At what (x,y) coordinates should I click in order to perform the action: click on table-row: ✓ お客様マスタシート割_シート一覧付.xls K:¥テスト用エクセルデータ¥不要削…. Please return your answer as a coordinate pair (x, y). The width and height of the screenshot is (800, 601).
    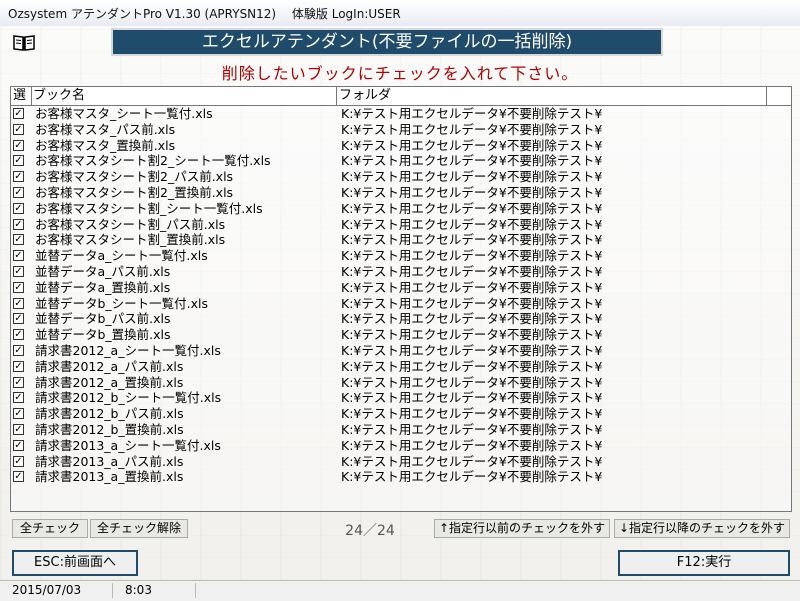
    Looking at the image, I should click on (401, 209).